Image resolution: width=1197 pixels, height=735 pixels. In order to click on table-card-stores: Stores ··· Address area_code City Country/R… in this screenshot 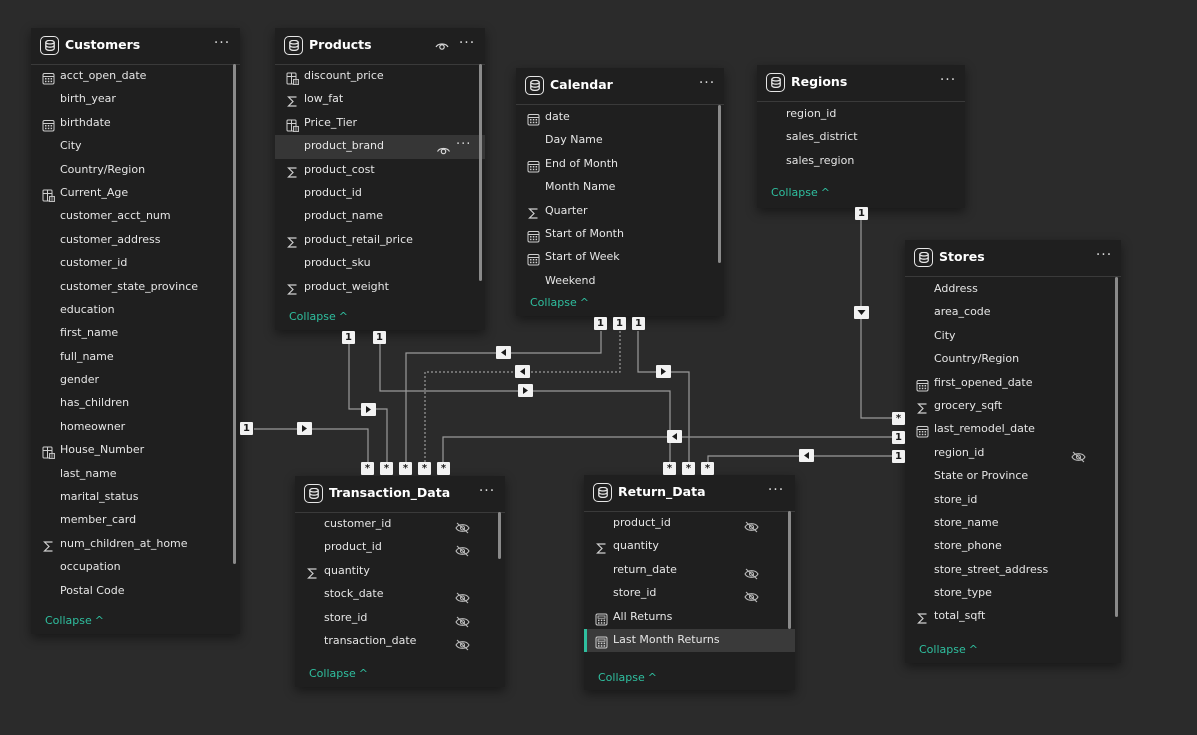, I will do `click(1013, 451)`.